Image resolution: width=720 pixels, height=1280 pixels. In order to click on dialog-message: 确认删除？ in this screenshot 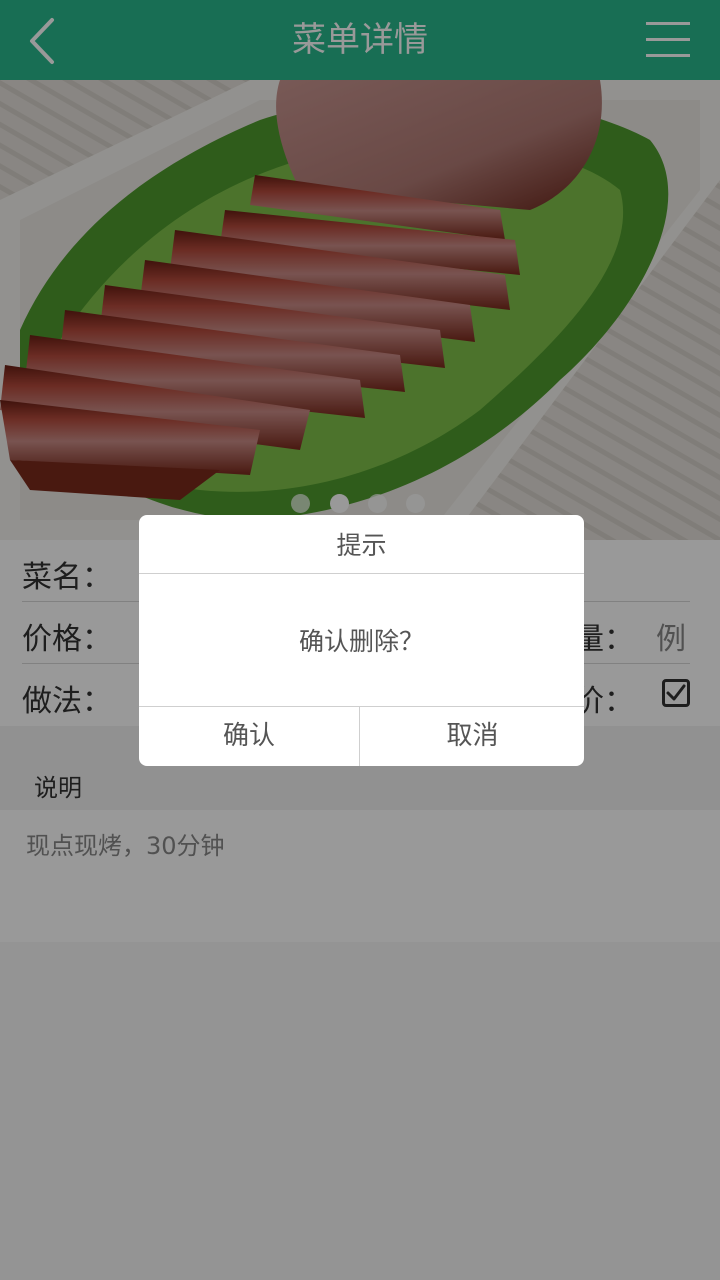, I will do `click(361, 641)`.